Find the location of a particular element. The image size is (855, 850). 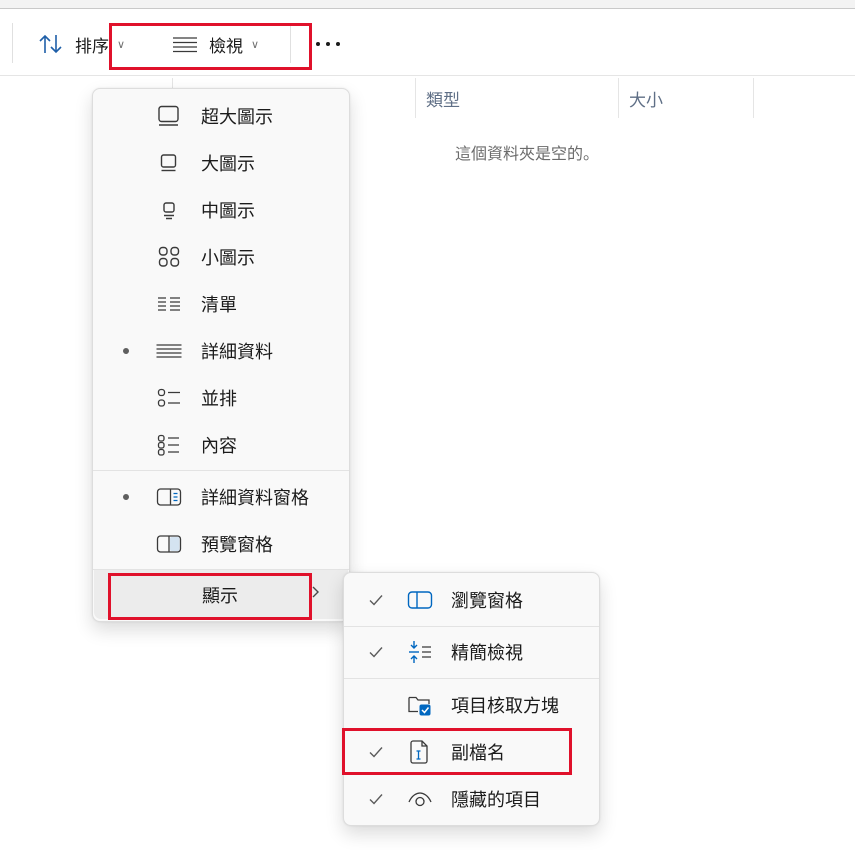

navigation-pane-icon is located at coordinates (420, 600).